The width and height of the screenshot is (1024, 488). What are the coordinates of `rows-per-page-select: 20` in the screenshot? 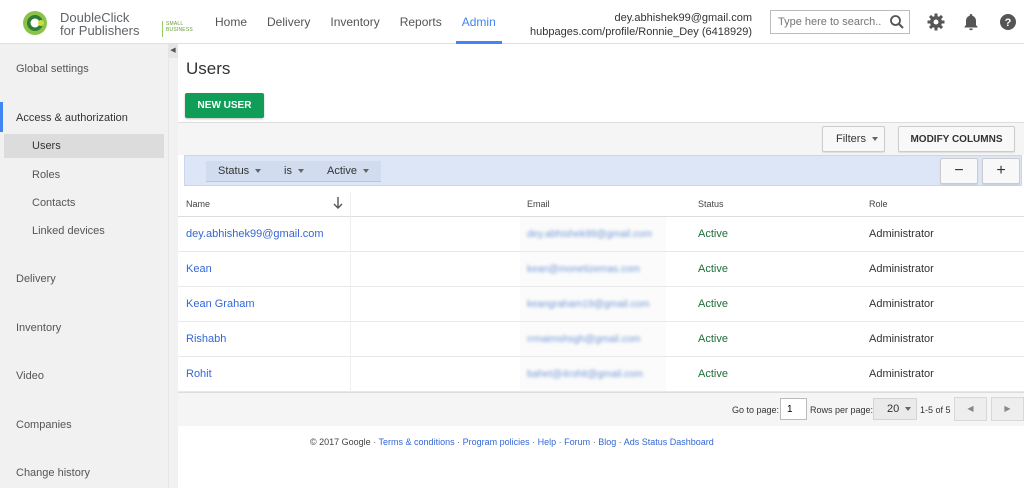 It's located at (895, 409).